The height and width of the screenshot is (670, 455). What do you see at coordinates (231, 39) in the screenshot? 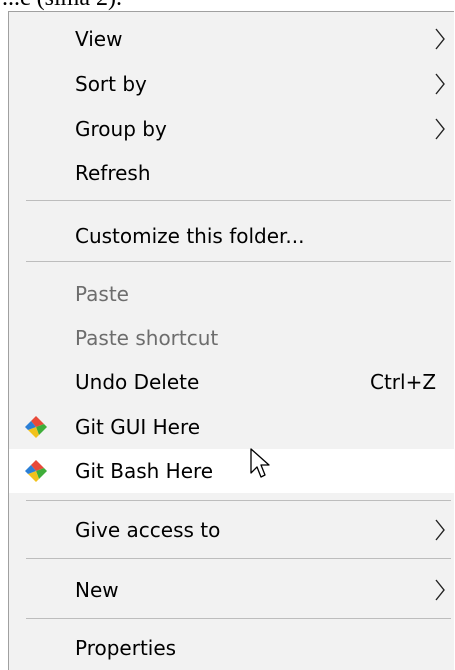
I see `menu-item-view: View` at bounding box center [231, 39].